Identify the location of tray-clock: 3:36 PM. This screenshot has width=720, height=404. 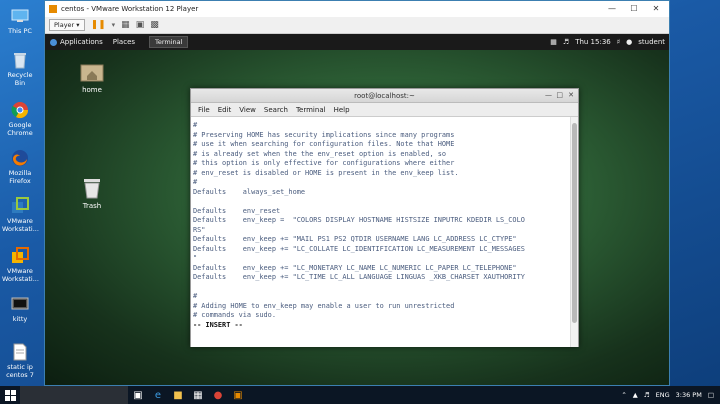
(689, 395).